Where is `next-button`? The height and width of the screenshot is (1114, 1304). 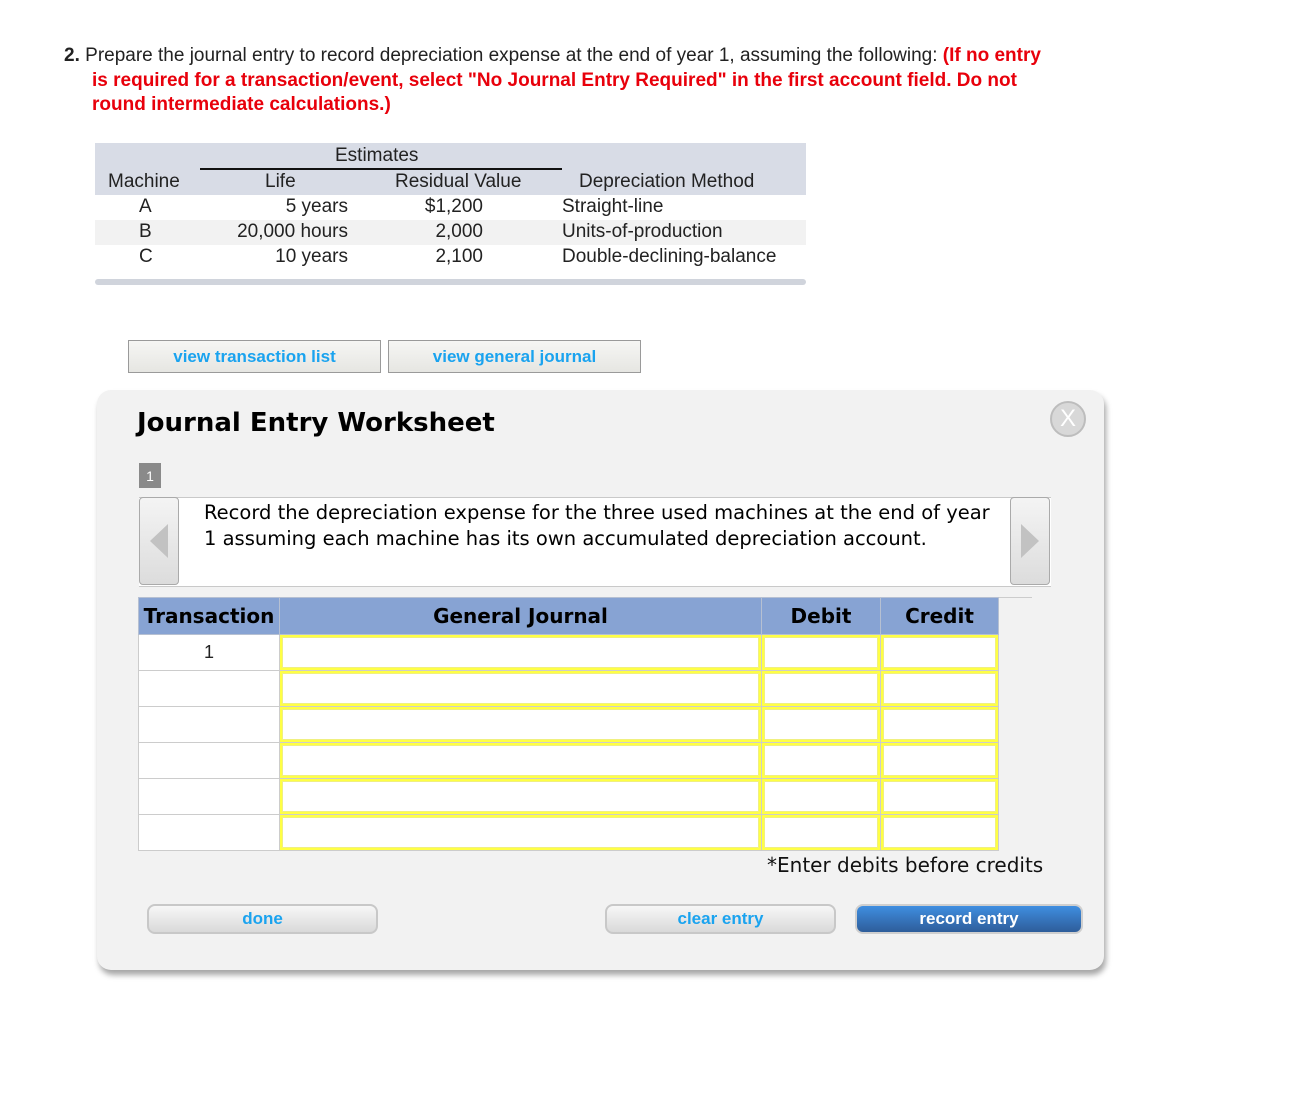 next-button is located at coordinates (1030, 541).